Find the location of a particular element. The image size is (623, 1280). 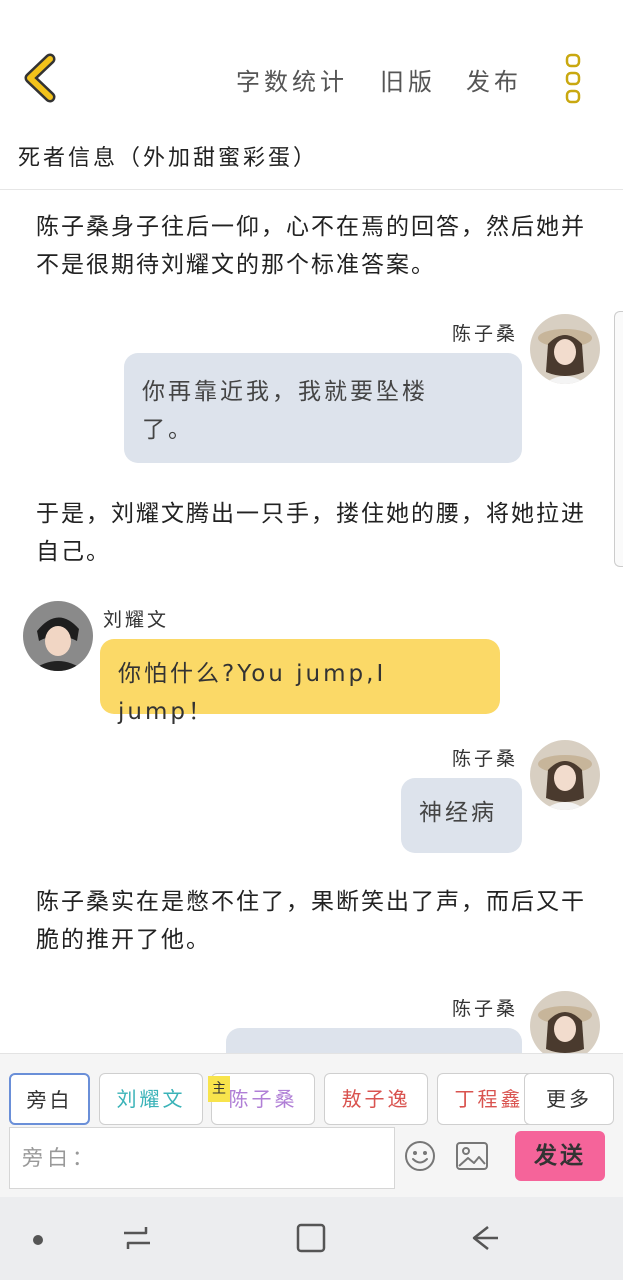

recents-icon is located at coordinates (137, 1238).